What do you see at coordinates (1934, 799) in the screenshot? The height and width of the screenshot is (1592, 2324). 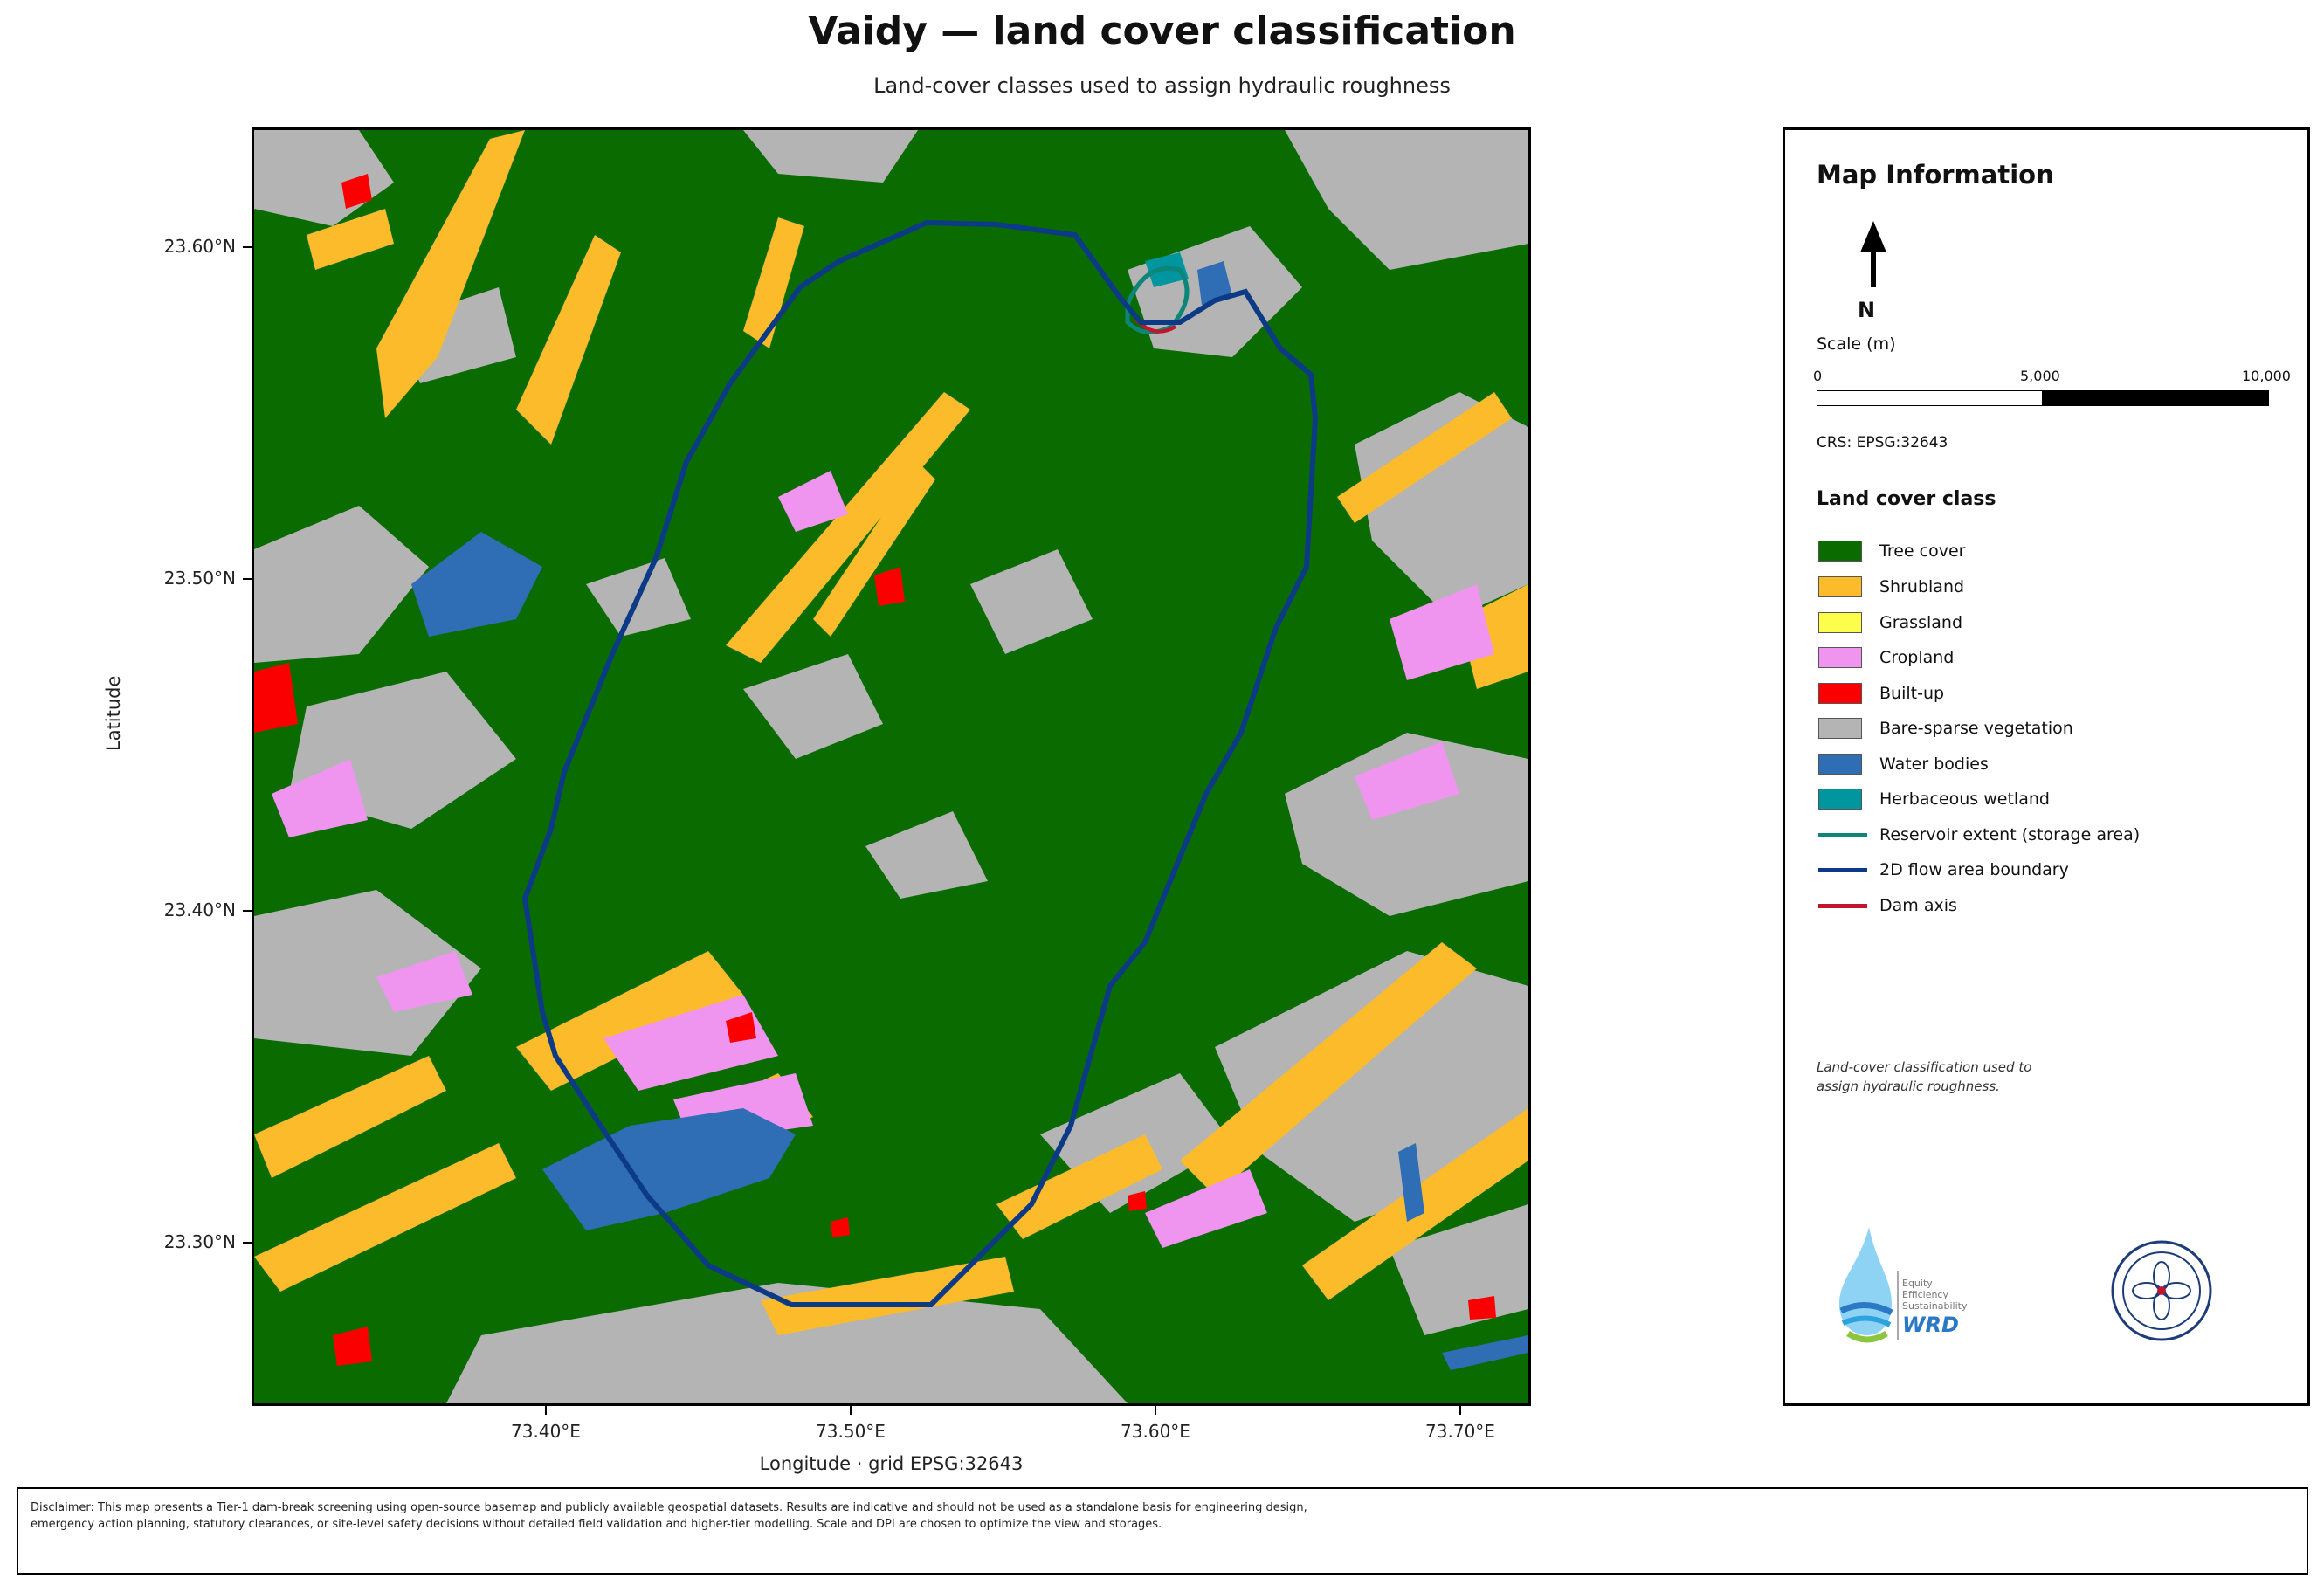 I see `legend-item-herbaceous-wetland: Herbaceous wetland` at bounding box center [1934, 799].